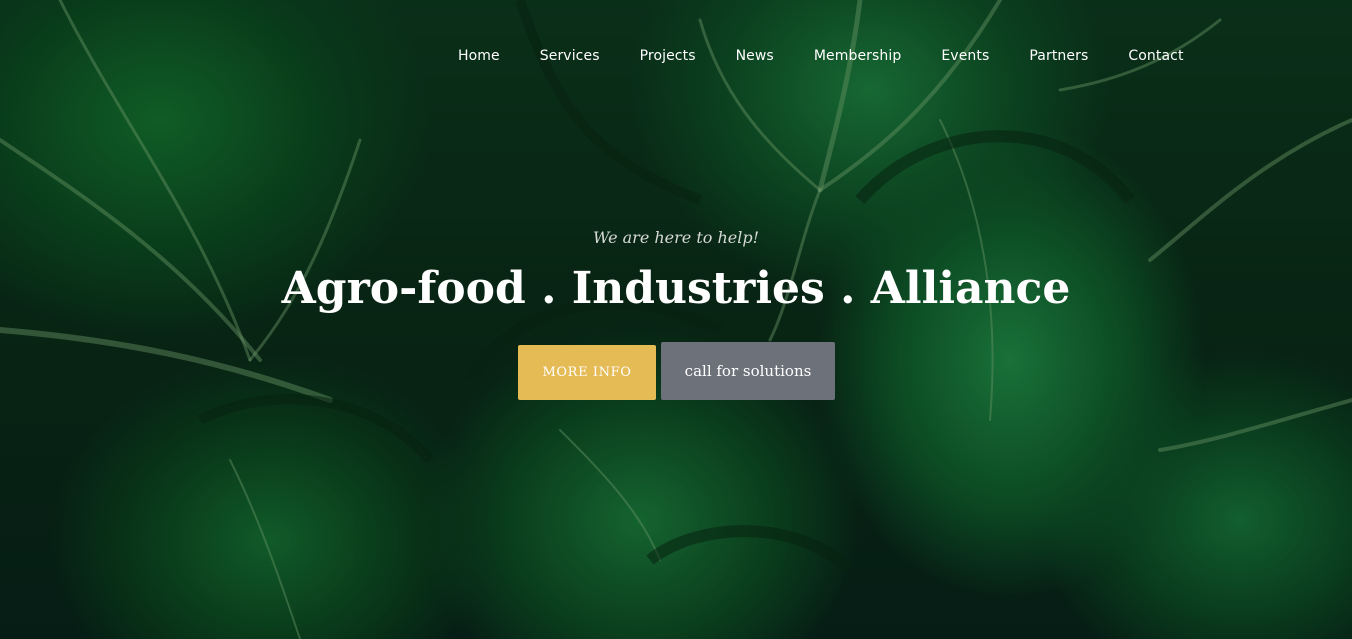 Image resolution: width=1352 pixels, height=639 pixels. What do you see at coordinates (676, 288) in the screenshot?
I see `hero-headline: Agro-food . Industries . Alliance` at bounding box center [676, 288].